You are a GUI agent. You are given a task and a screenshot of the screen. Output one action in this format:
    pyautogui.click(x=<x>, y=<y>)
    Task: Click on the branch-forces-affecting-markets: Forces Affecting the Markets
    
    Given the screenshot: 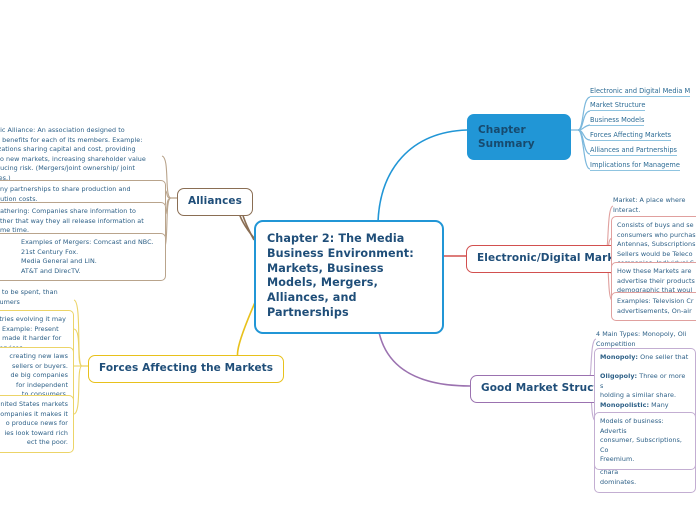 What is the action you would take?
    pyautogui.click(x=186, y=369)
    